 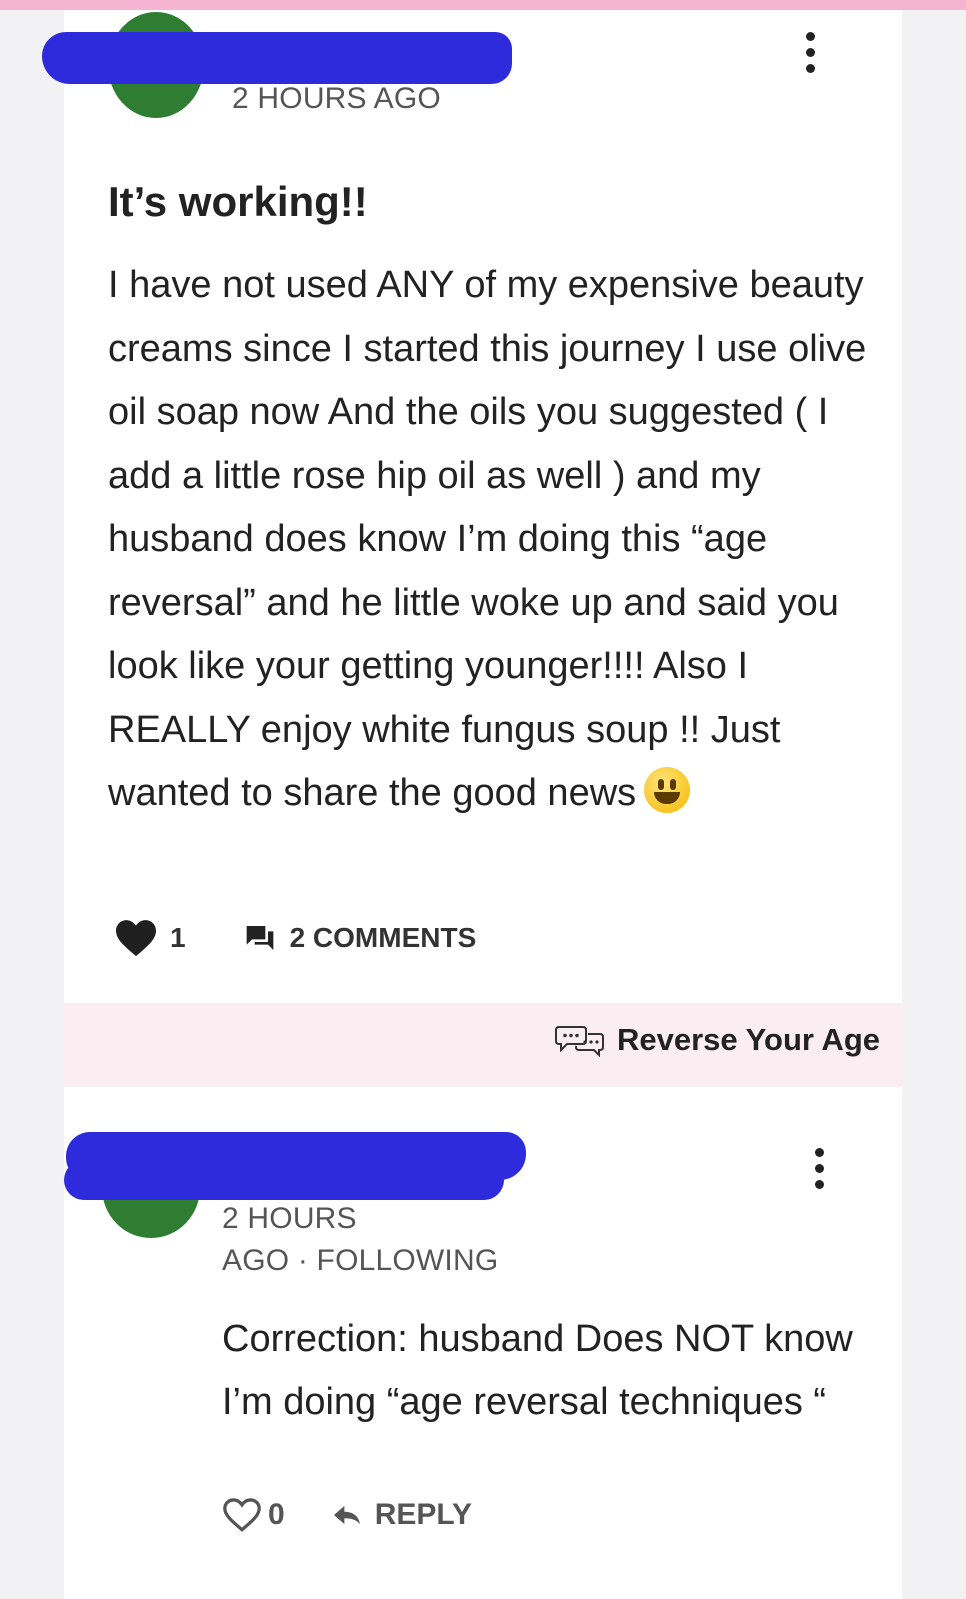 What do you see at coordinates (289, 1218) in the screenshot?
I see `reply-timestamp: 2 HOURS` at bounding box center [289, 1218].